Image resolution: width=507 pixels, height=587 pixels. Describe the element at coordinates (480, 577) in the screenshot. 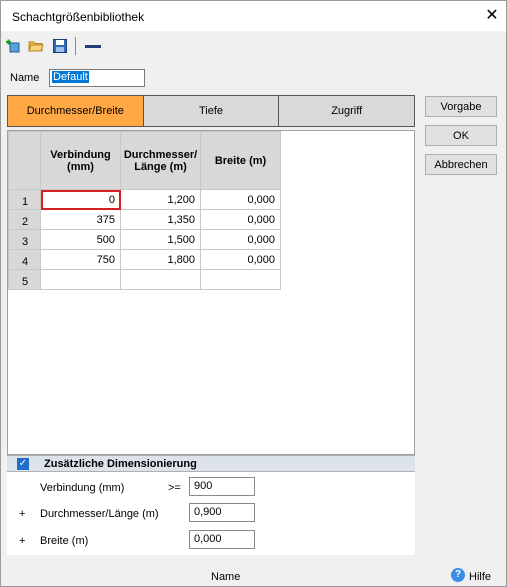

I see `help-link: Hilfe` at that location.